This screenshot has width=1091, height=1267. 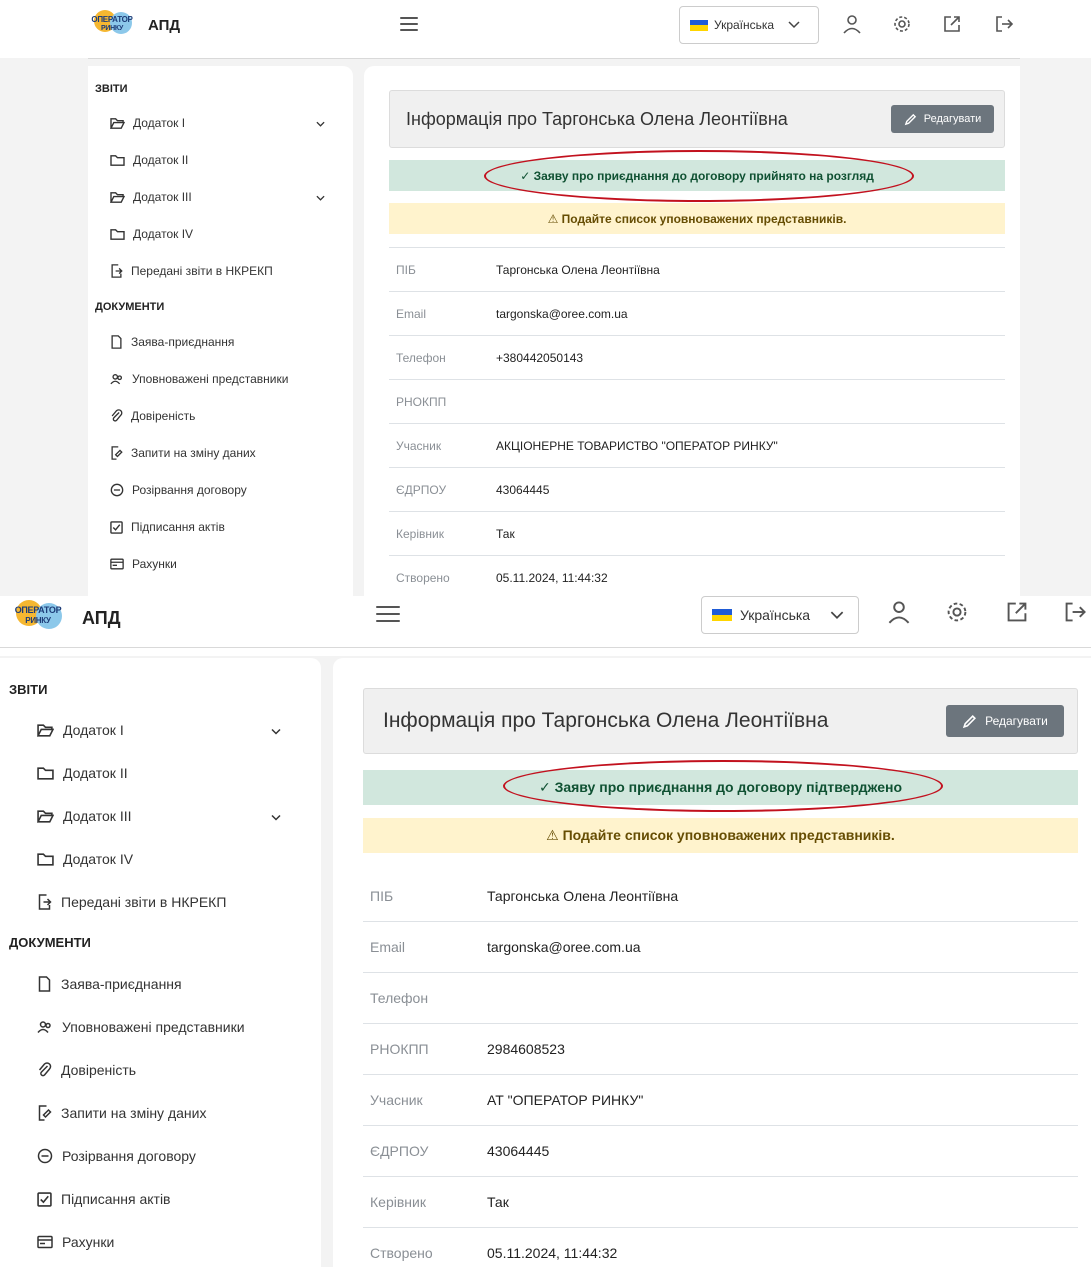 I want to click on info-label: ПІБ, so click(x=382, y=895).